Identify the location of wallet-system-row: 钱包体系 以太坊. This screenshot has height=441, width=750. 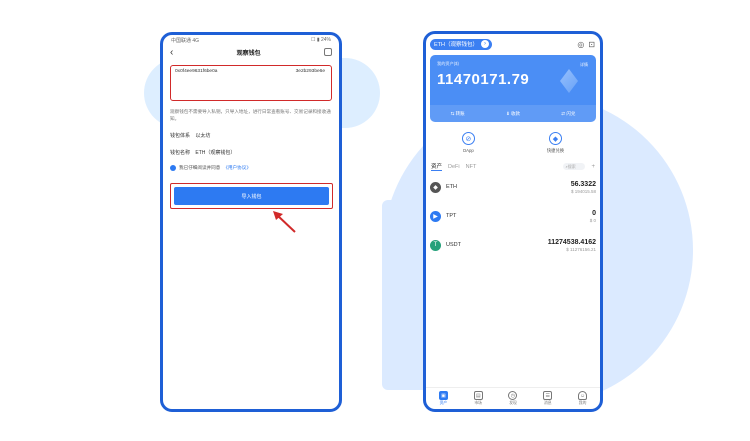
(251, 135).